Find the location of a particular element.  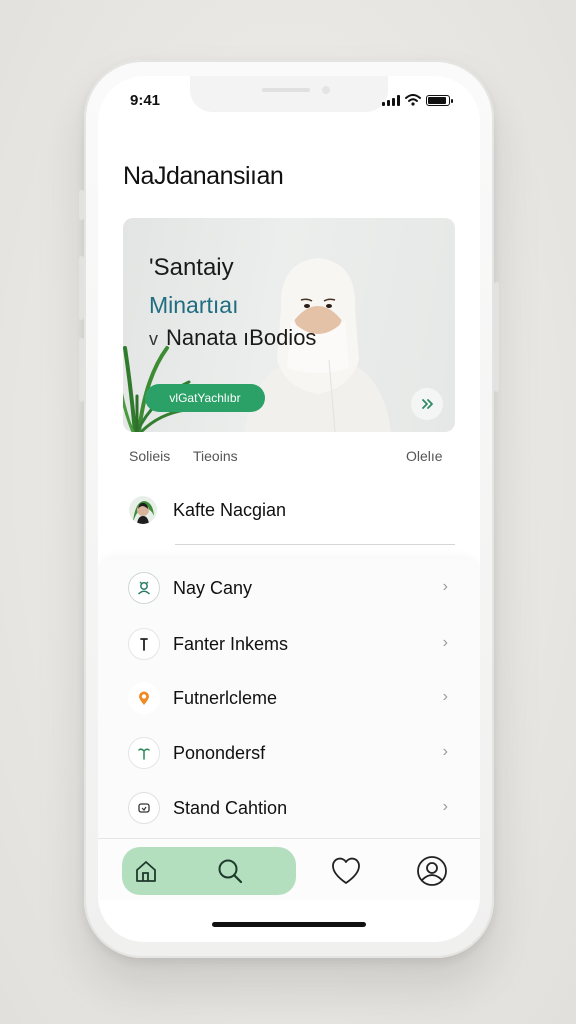

menu-item-label: Fanter Inkems is located at coordinates (231, 643).